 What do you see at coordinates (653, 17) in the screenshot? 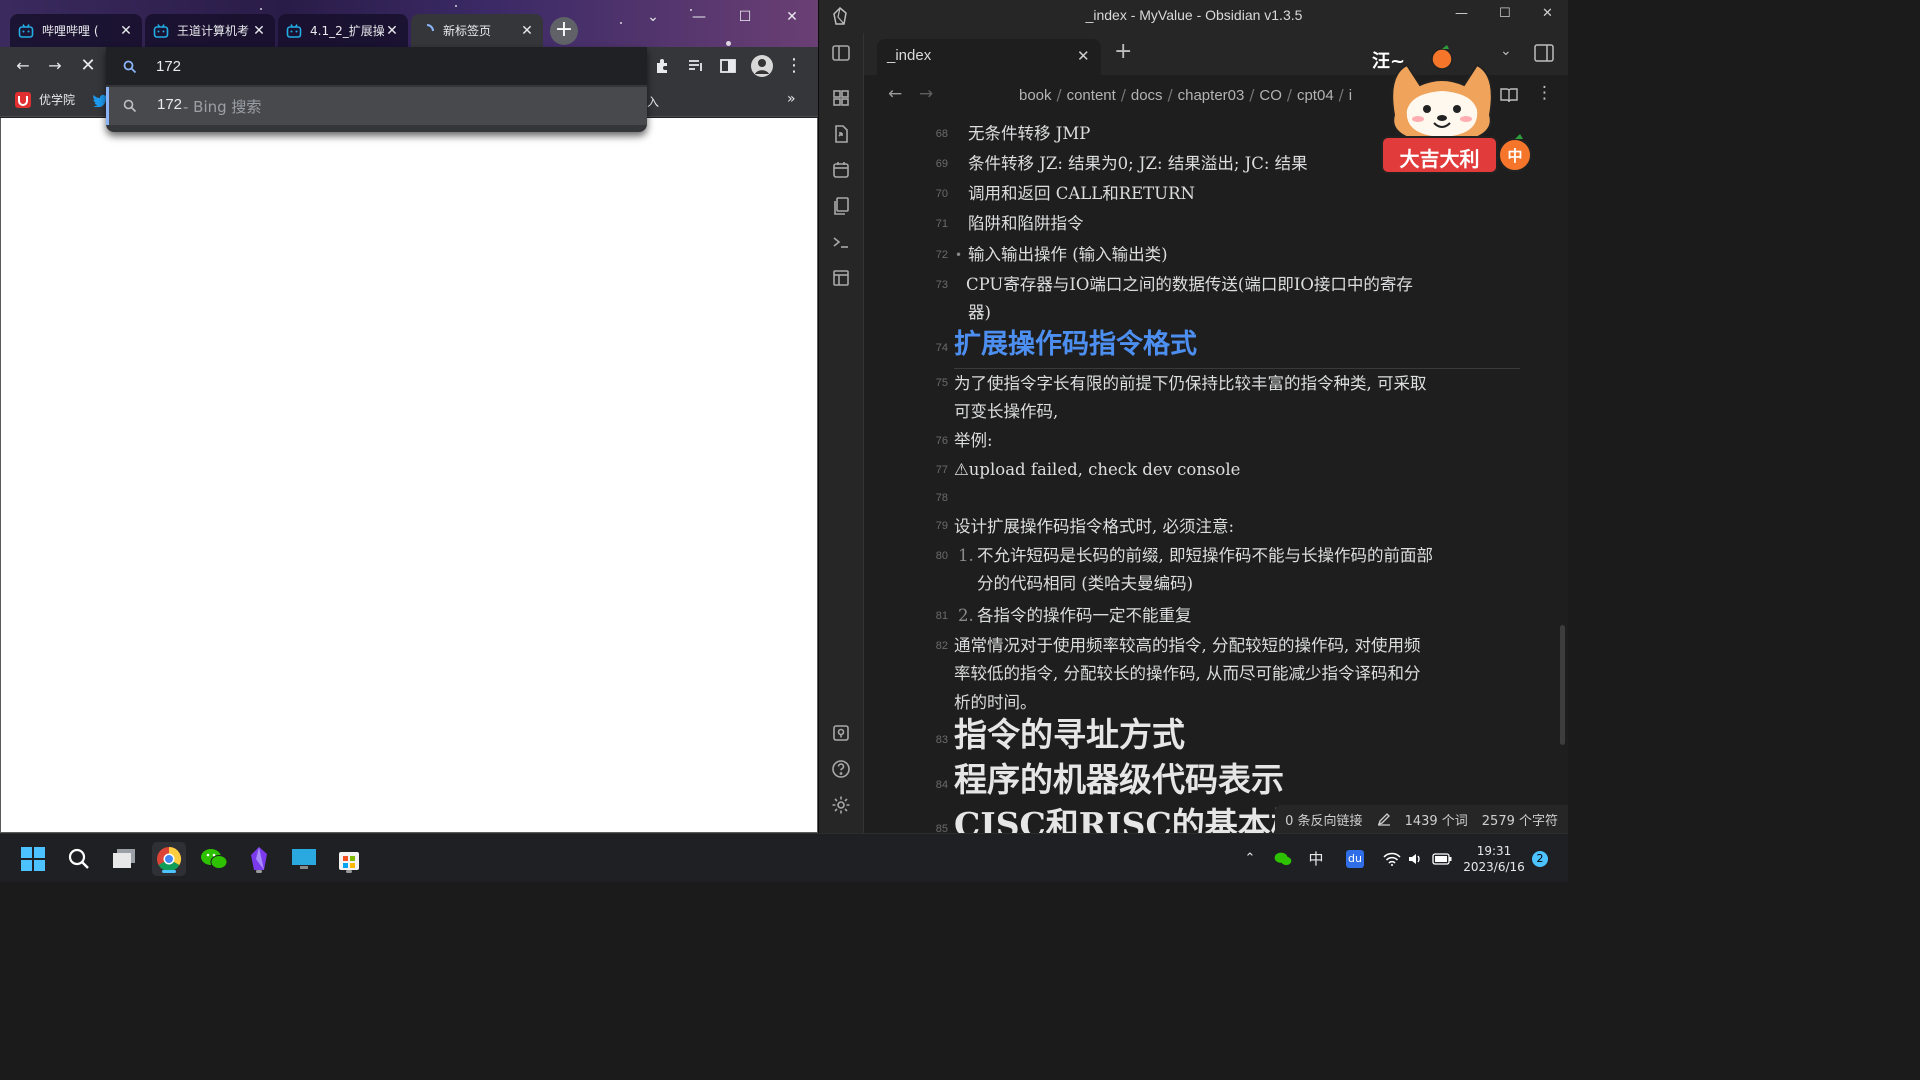
I see `tab-search-icon: ⌄` at bounding box center [653, 17].